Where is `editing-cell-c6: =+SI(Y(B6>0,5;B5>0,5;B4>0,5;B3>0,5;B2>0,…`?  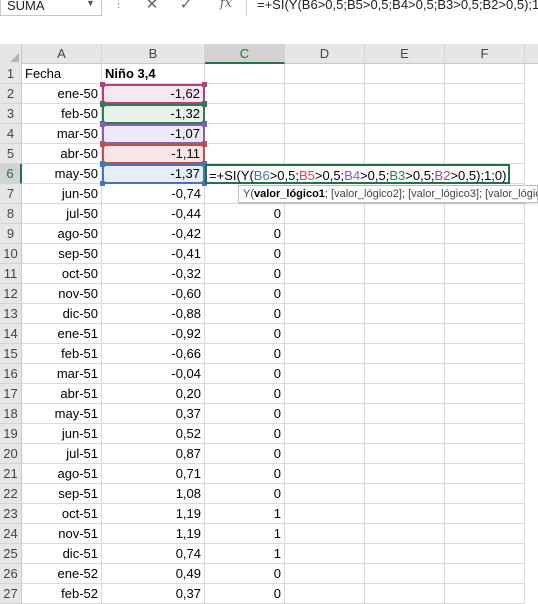 editing-cell-c6: =+SI(Y(B6>0,5;B5>0,5;B4>0,5;B3>0,5;B2>0,… is located at coordinates (358, 174).